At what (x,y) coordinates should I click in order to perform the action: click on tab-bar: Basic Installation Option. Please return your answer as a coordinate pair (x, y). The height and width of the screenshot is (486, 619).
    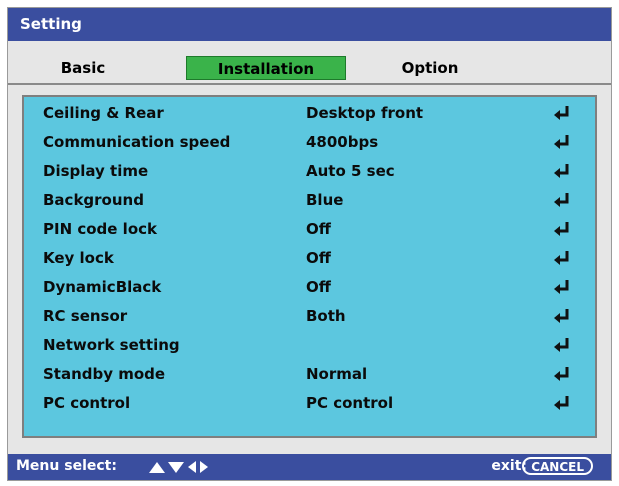
    Looking at the image, I should click on (310, 68).